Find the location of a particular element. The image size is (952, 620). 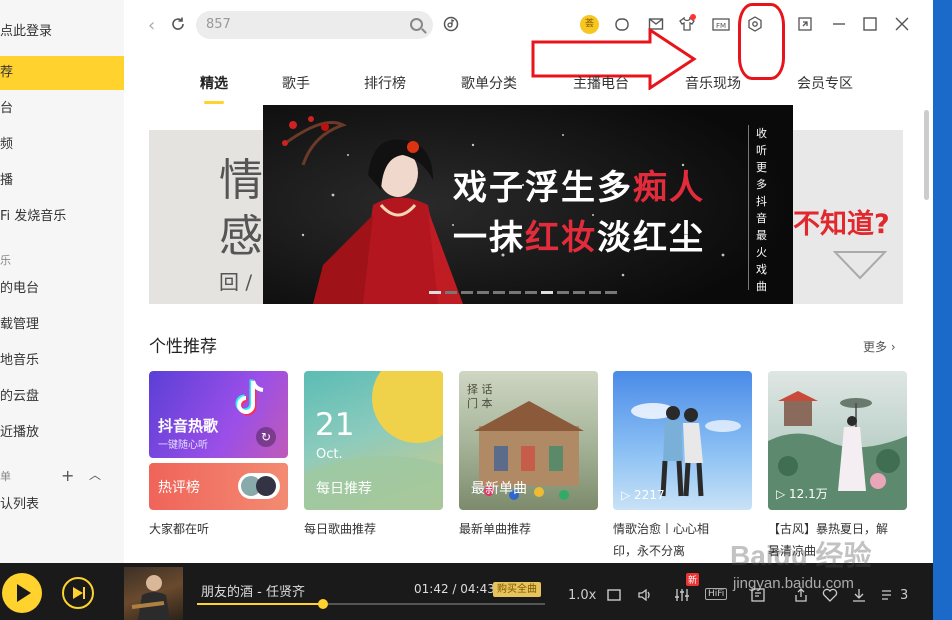

card-daily-recommend: 21 Oct. 每日推荐 is located at coordinates (373, 440).